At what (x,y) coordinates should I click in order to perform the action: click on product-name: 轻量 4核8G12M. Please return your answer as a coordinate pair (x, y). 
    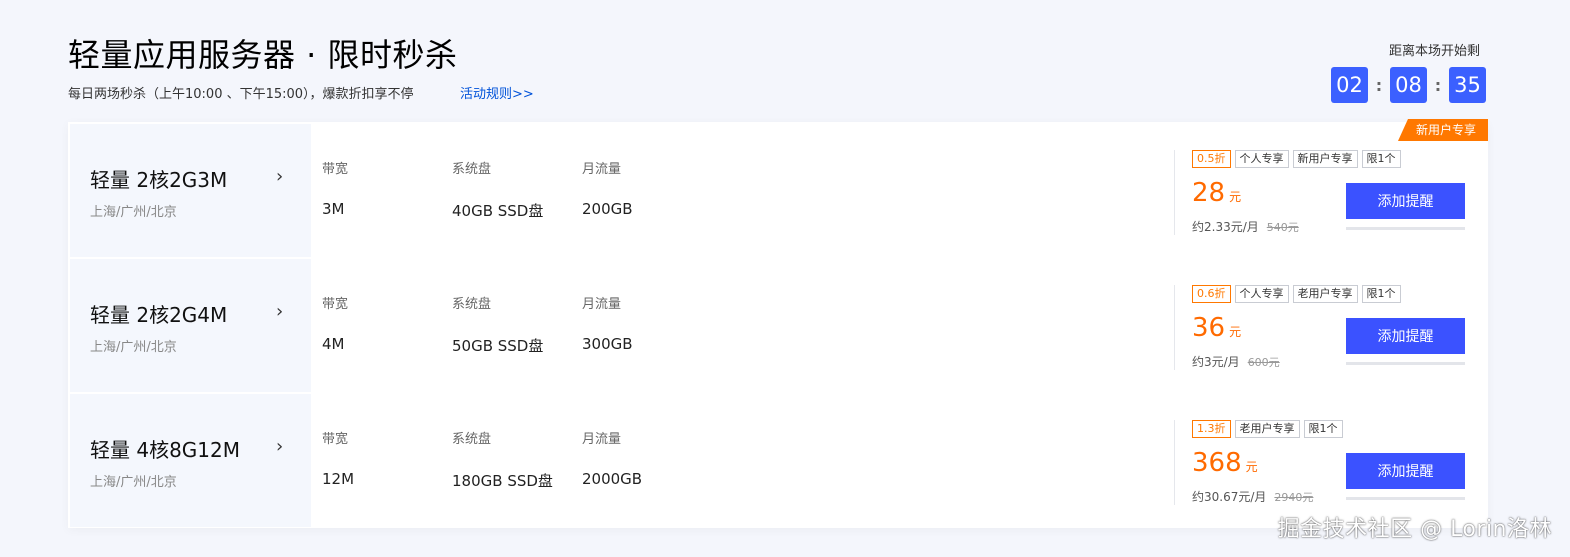
    Looking at the image, I should click on (165, 450).